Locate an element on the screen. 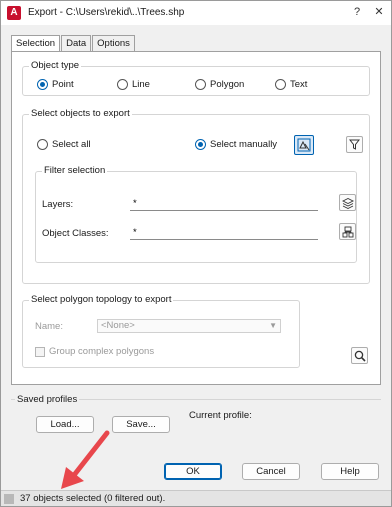  object-classes-input is located at coordinates (224, 233).